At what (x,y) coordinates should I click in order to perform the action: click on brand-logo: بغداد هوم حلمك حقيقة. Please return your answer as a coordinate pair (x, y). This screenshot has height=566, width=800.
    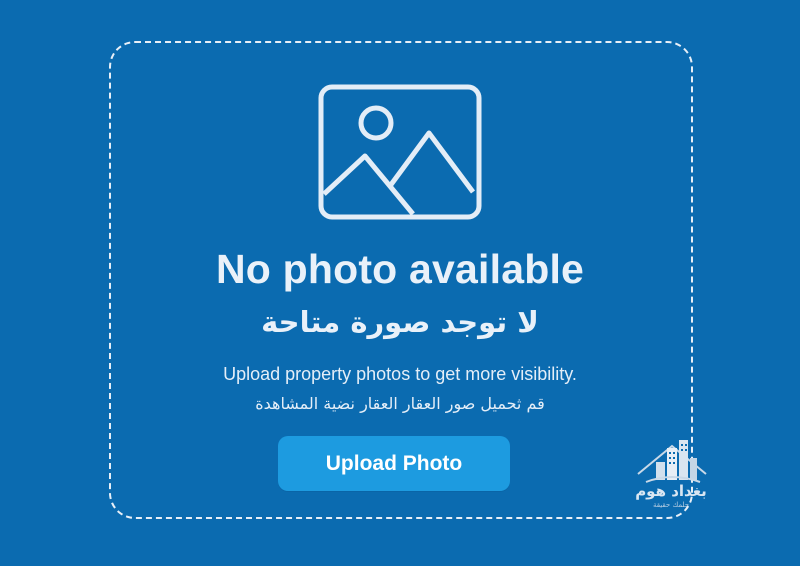
    Looking at the image, I should click on (671, 474).